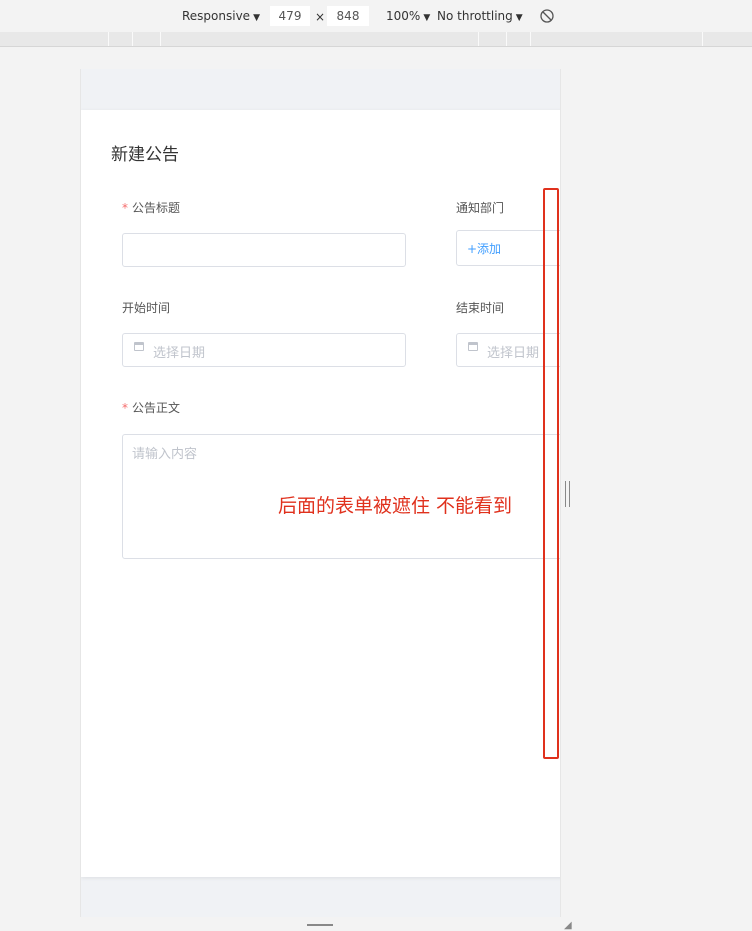 This screenshot has width=752, height=931. What do you see at coordinates (216, 16) in the screenshot?
I see `device-mode-label: Responsive` at bounding box center [216, 16].